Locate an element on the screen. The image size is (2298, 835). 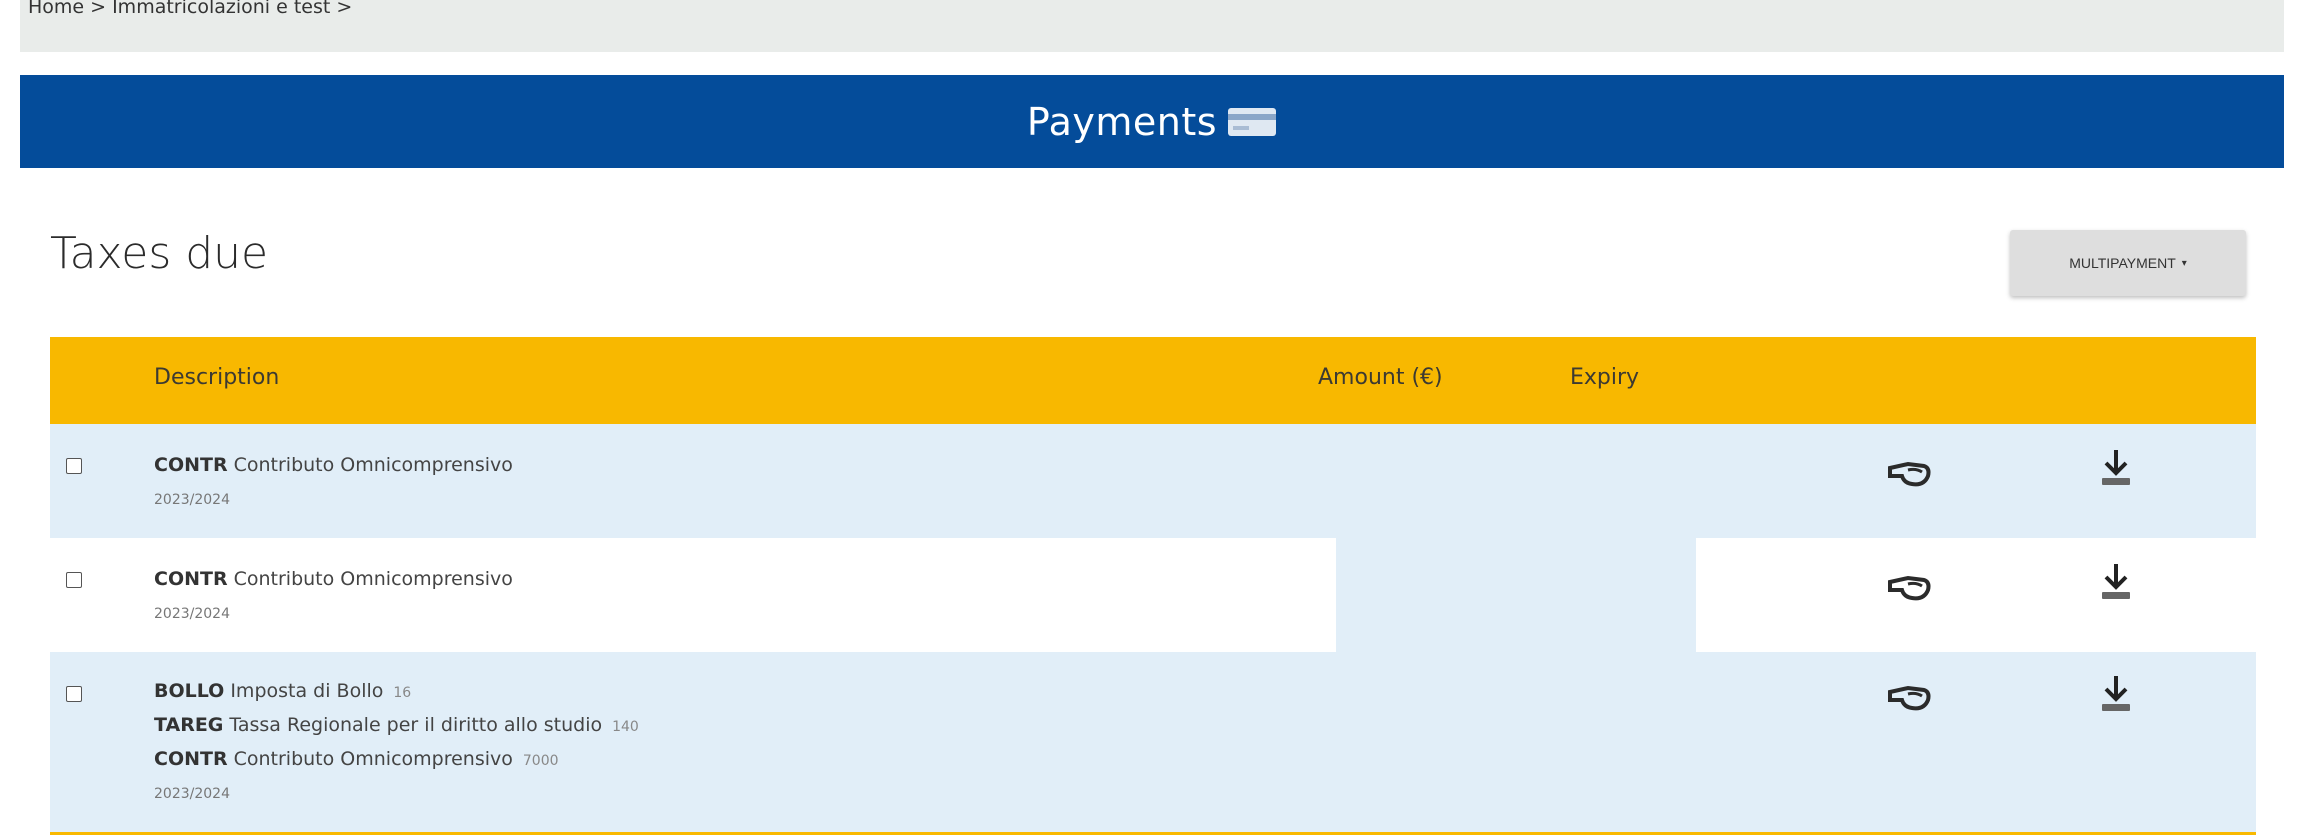
breadcrumb-section: Immatricolazioni e test > is located at coordinates (232, 9).